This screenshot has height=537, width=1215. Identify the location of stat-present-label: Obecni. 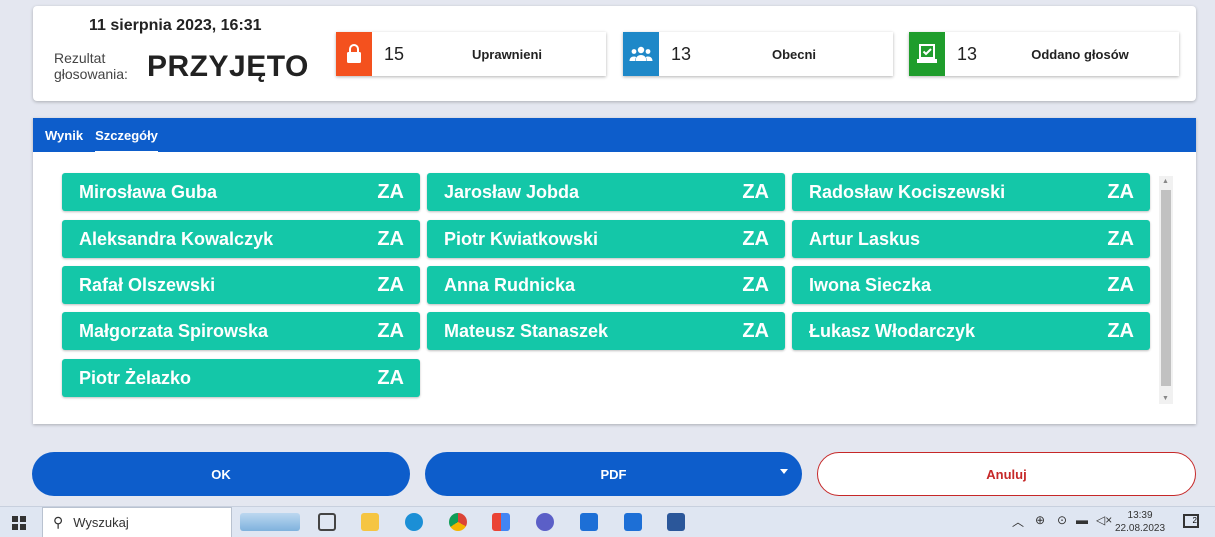
(794, 54).